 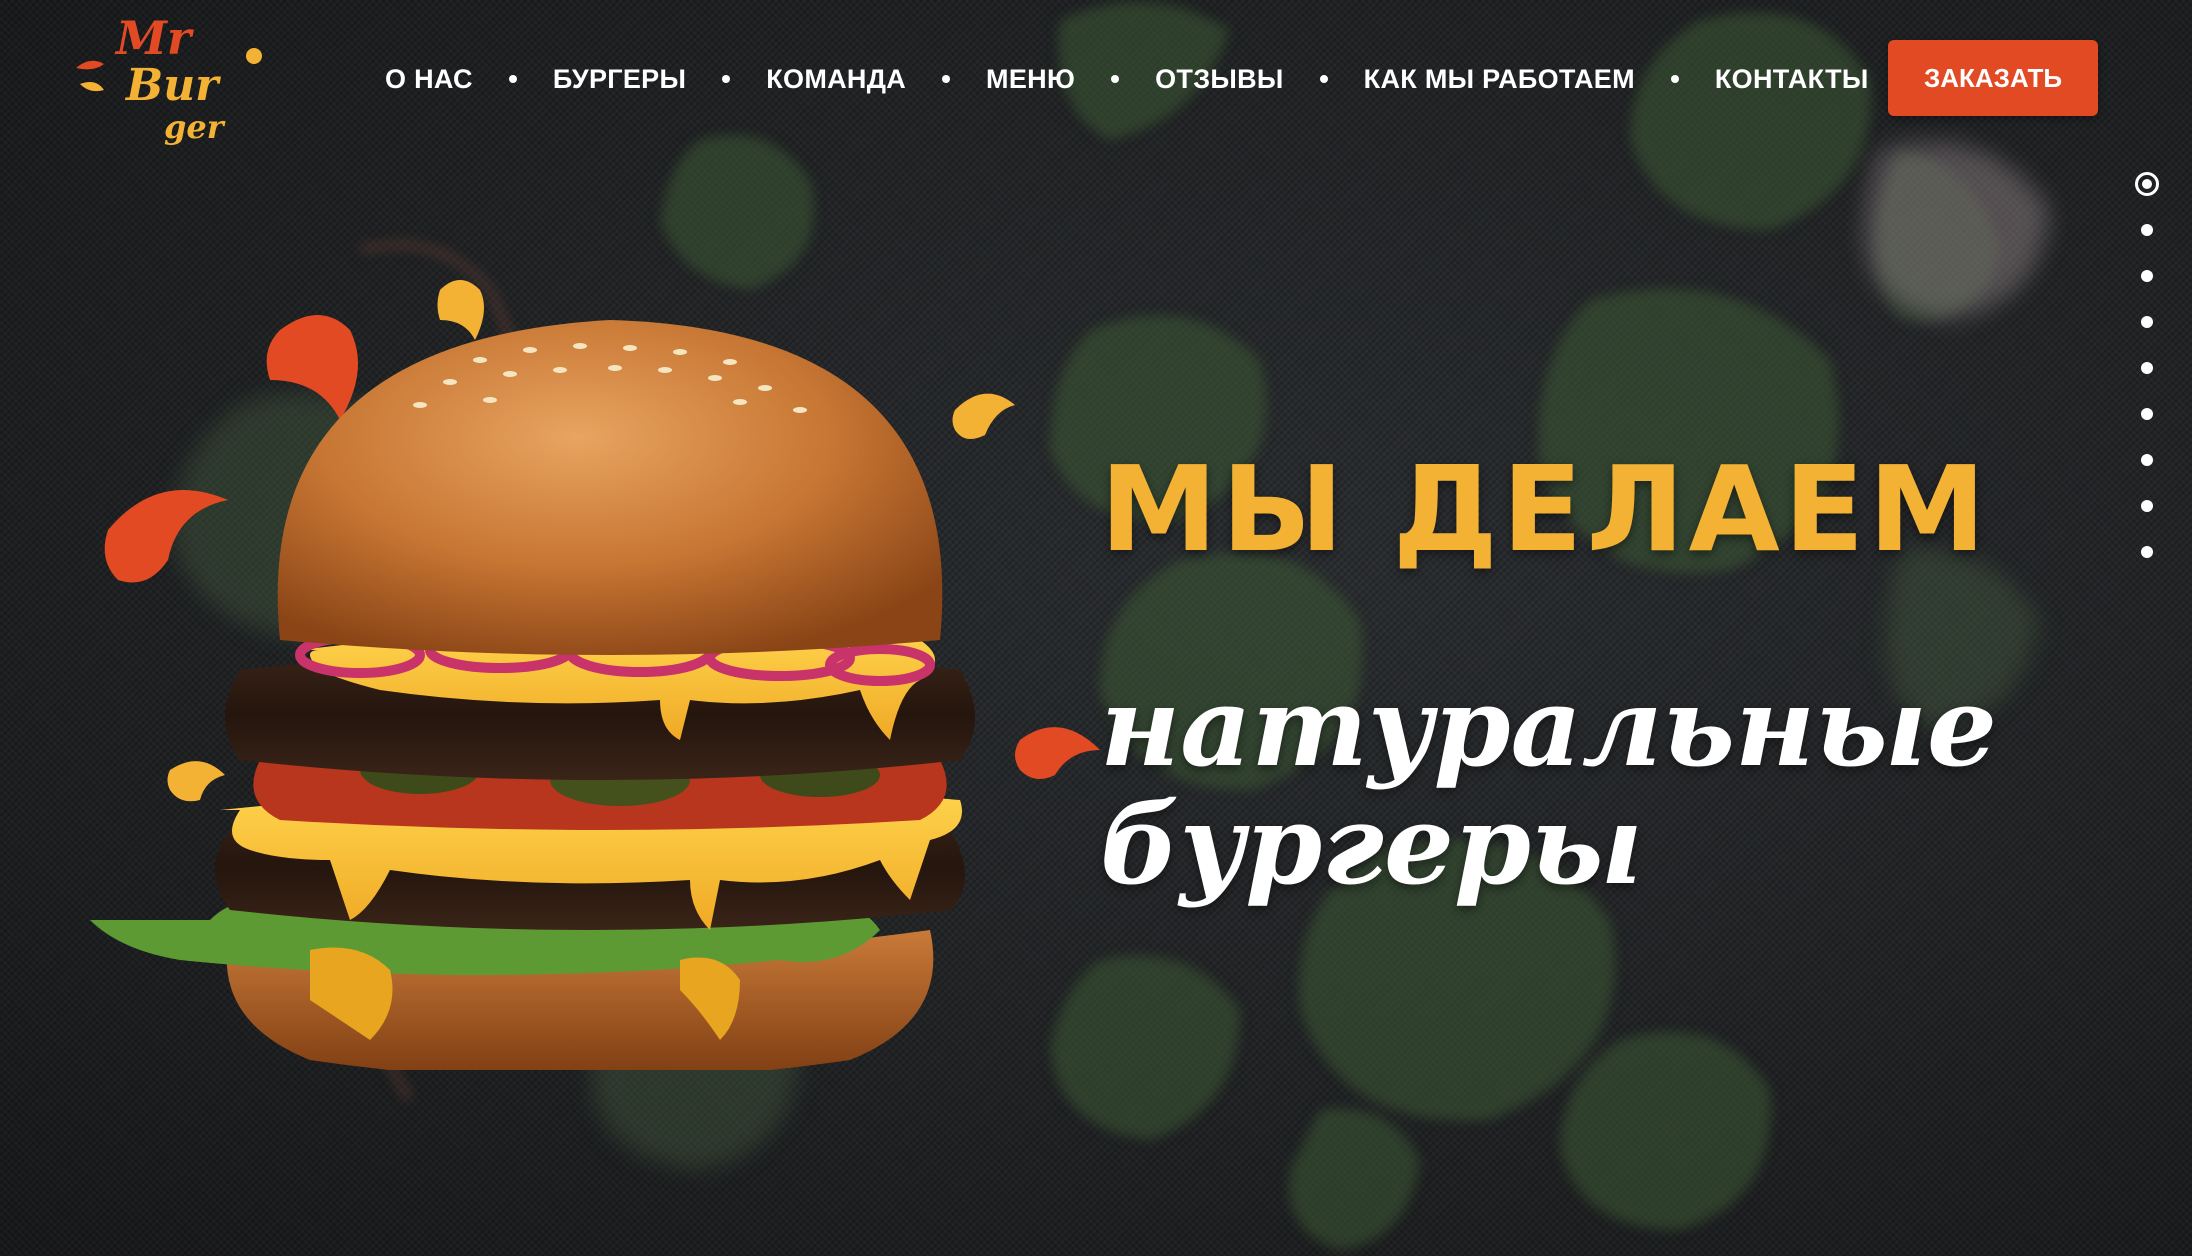 I want to click on nav-item-contacts: КОНТАКТЫ, so click(x=1792, y=79).